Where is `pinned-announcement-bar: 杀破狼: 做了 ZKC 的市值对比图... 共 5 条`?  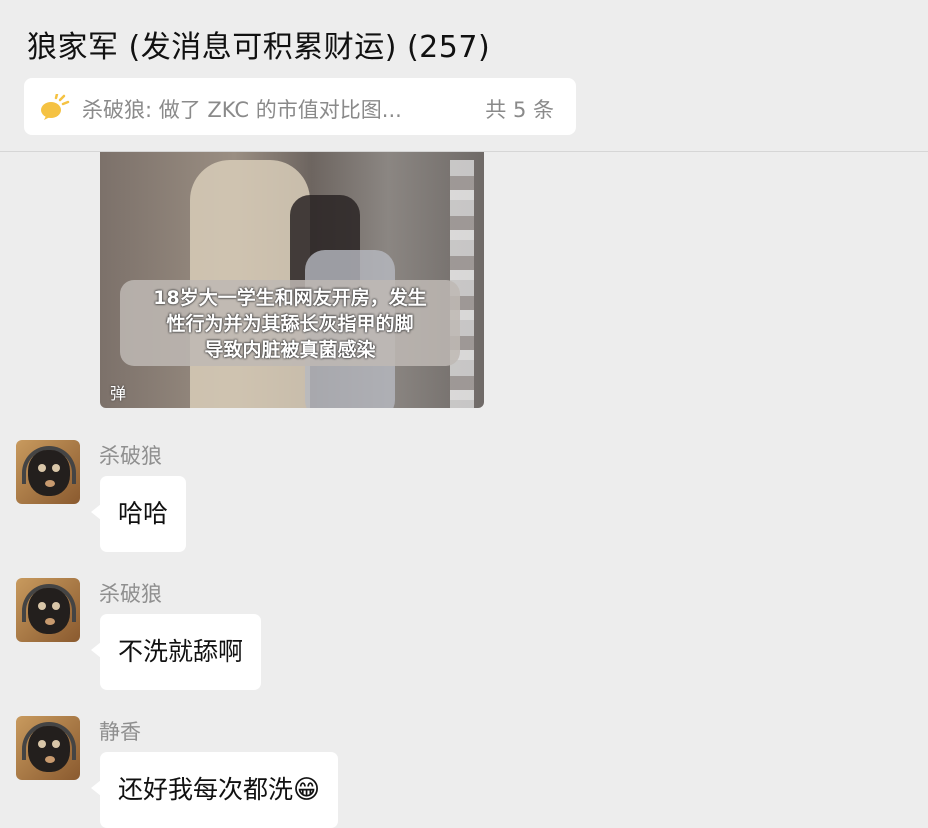 pinned-announcement-bar: 杀破狼: 做了 ZKC 的市值对比图... 共 5 条 is located at coordinates (300, 106).